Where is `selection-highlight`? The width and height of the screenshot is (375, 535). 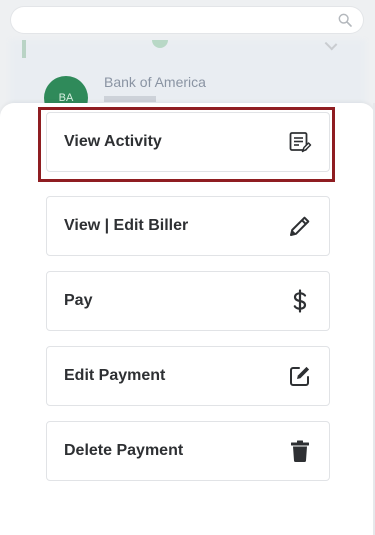 selection-highlight is located at coordinates (186, 144).